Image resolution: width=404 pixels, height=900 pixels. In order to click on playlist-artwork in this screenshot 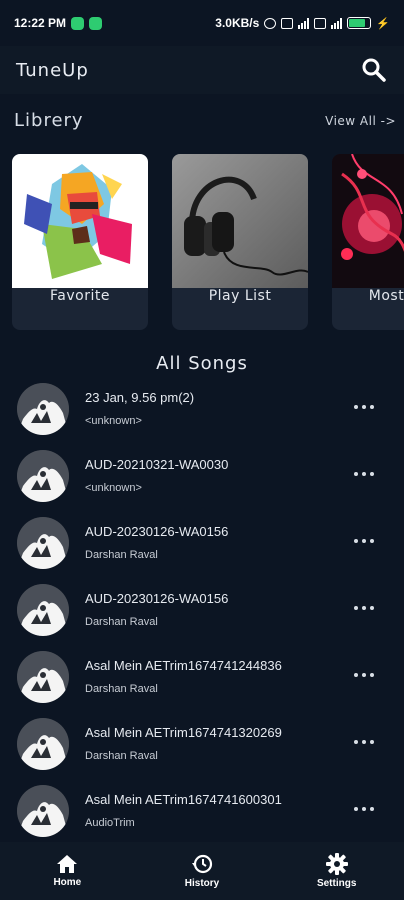, I will do `click(240, 221)`.